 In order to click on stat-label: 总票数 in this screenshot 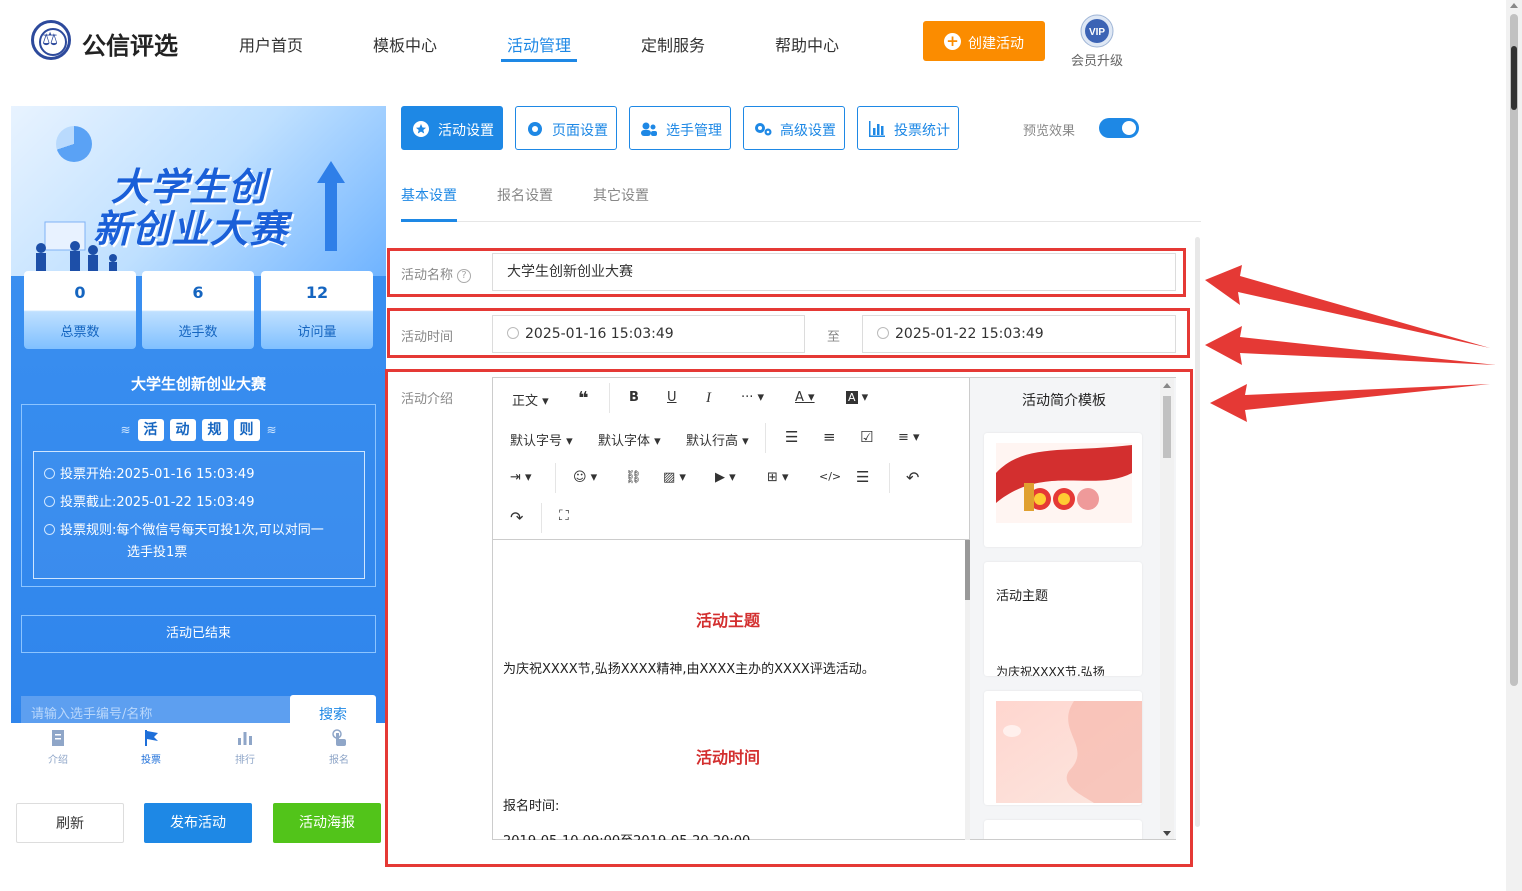, I will do `click(80, 332)`.